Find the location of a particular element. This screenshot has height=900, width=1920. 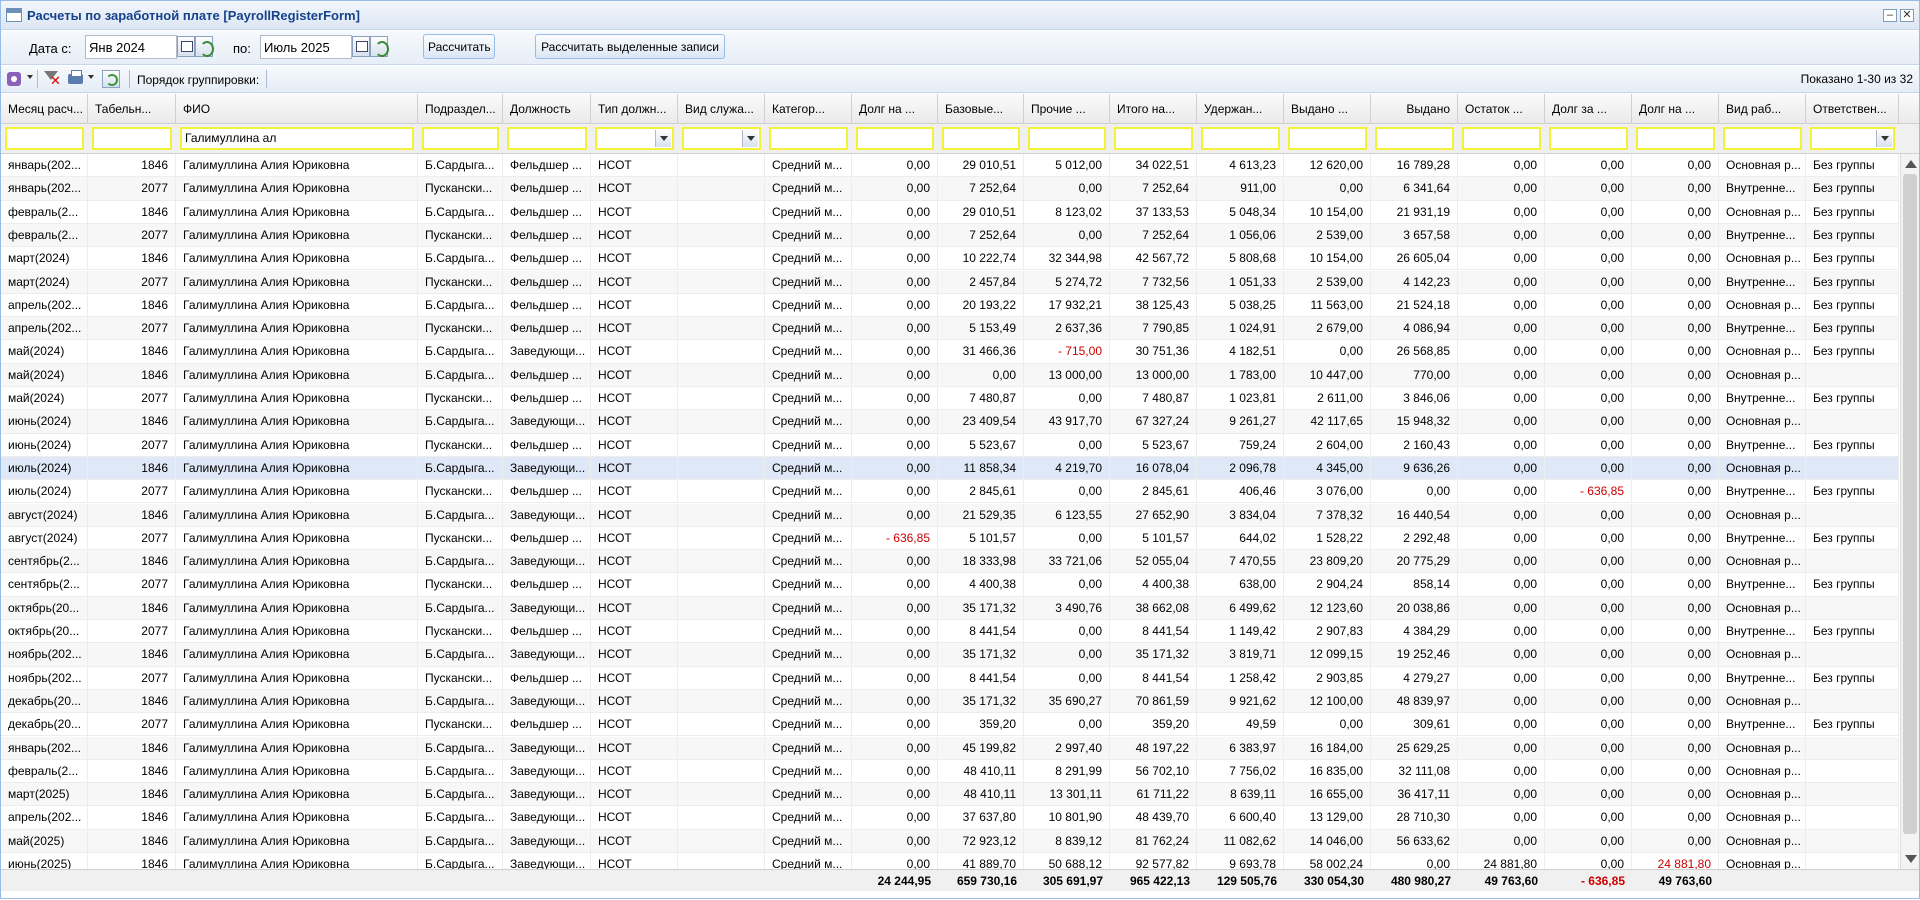

calculate-button: Рассчитать is located at coordinates (459, 46).